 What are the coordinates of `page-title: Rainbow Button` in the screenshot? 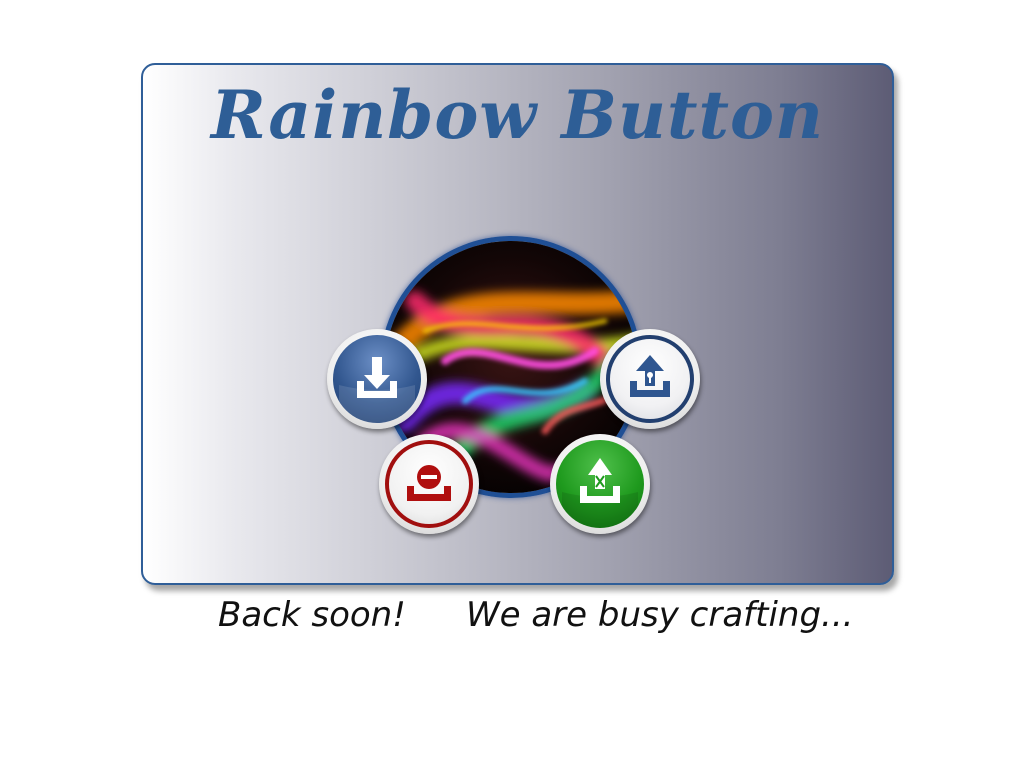 It's located at (517, 115).